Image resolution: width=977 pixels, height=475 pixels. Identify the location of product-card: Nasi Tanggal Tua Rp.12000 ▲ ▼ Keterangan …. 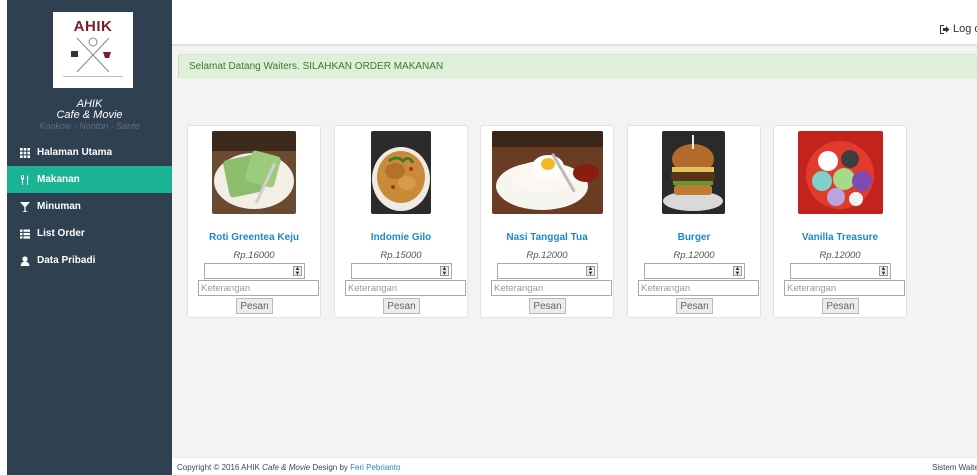
(547, 221).